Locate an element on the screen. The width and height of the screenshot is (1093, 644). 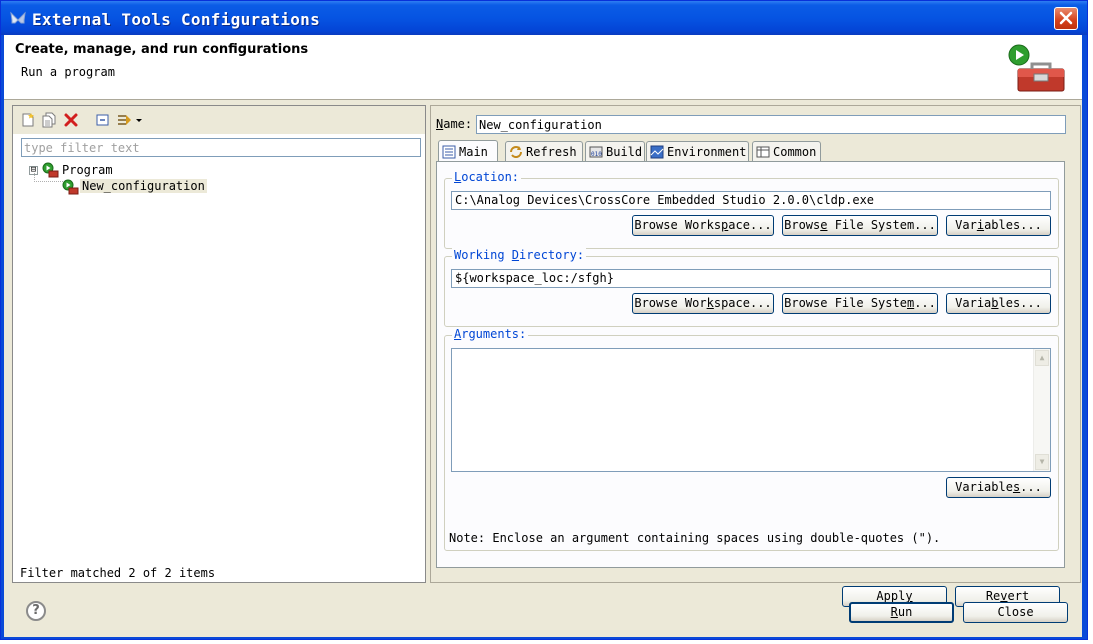
toolbox-run-icon is located at coordinates (1036, 68).